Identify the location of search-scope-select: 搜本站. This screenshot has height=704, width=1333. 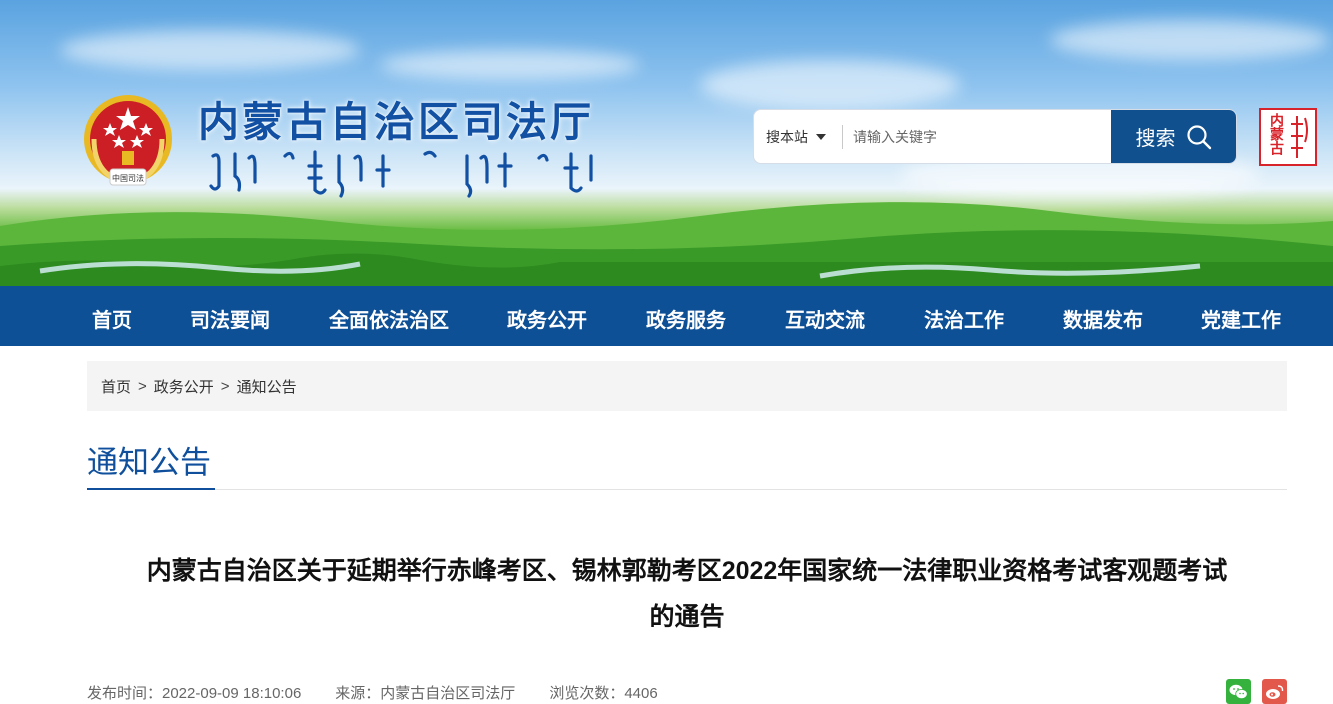
(798, 136).